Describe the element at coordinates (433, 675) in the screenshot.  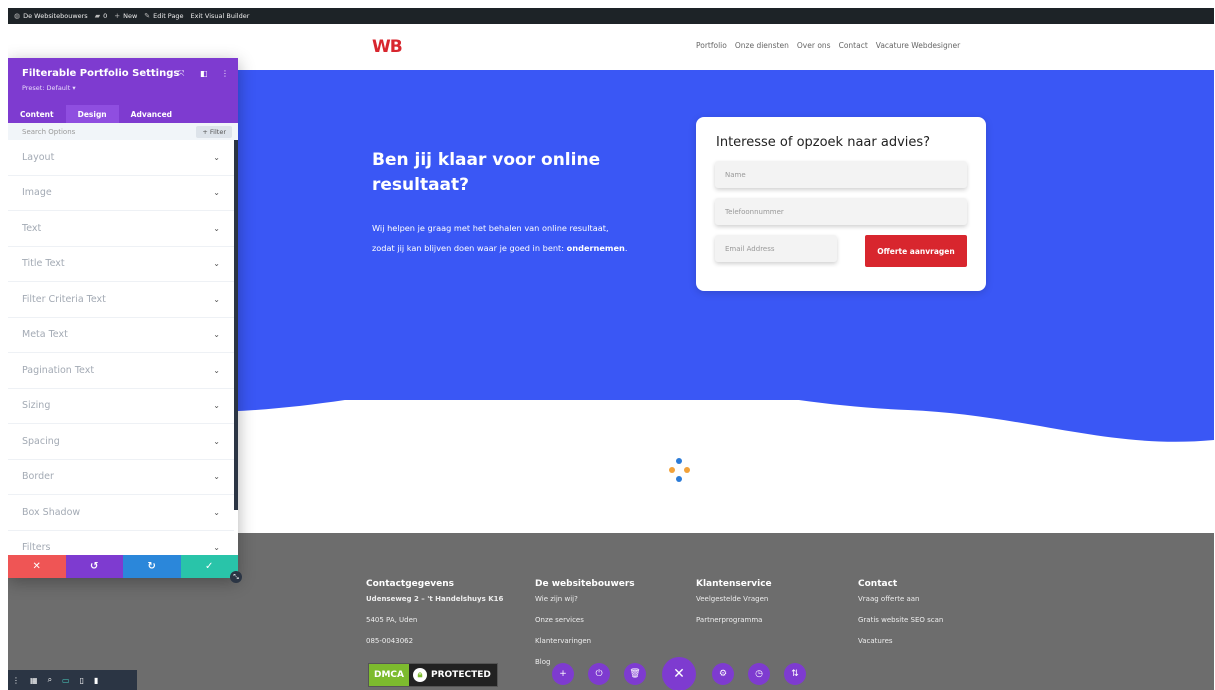
I see `dmca-badge: DMCA 🔒︎ PROTECTED` at that location.